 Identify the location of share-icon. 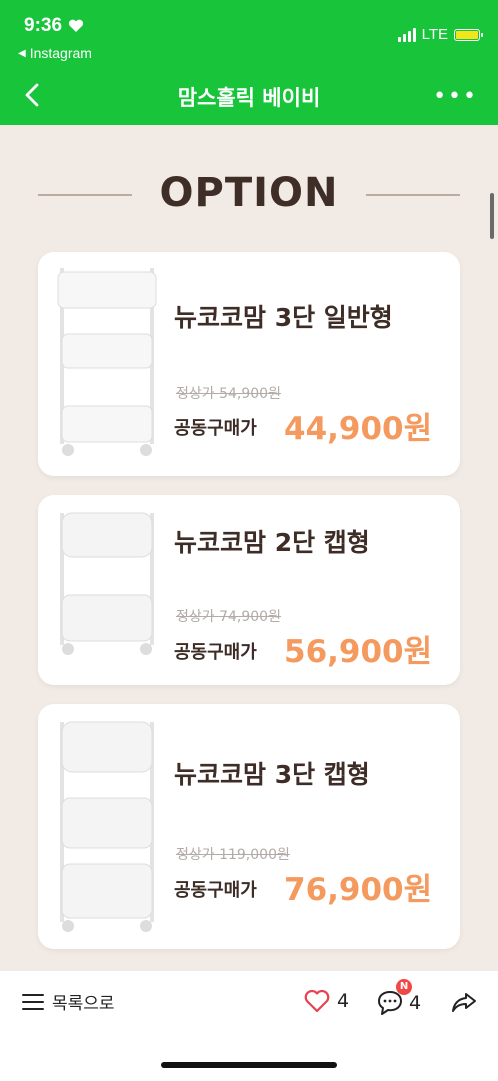
(464, 1003).